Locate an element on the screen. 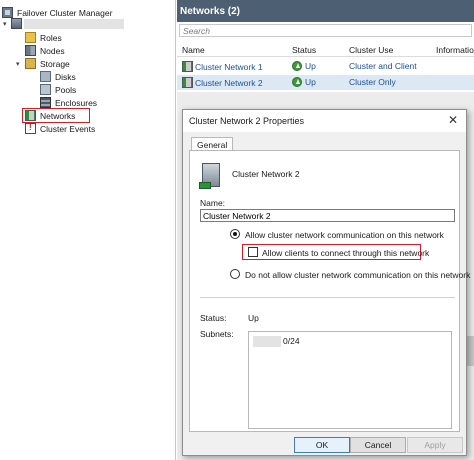  network-name-cell: Cluster Network 2 is located at coordinates (222, 82).